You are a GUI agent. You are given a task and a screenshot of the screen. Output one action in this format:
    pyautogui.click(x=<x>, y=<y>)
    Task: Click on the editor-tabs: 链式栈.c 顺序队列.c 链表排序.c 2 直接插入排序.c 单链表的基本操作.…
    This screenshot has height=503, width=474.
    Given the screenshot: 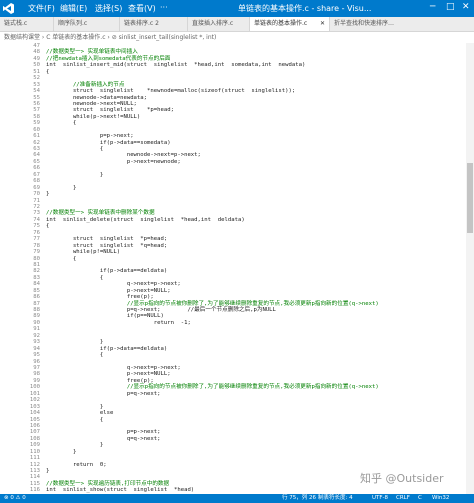 What is the action you would take?
    pyautogui.click(x=237, y=24)
    